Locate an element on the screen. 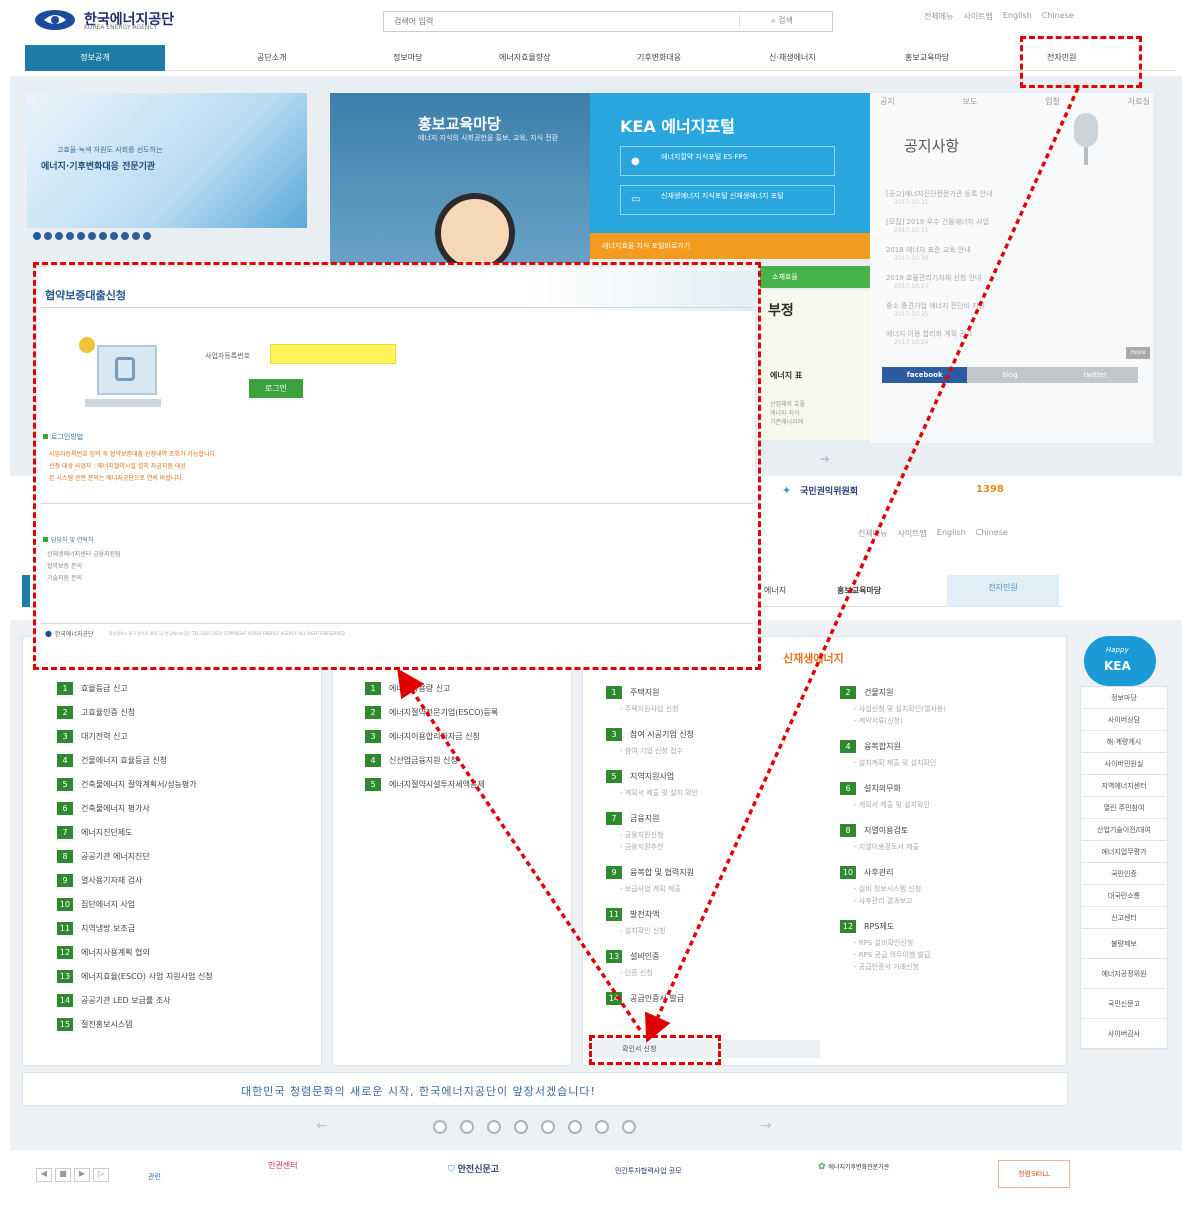  sidebar-menu-item: 지역에너지센터 is located at coordinates (1124, 786).